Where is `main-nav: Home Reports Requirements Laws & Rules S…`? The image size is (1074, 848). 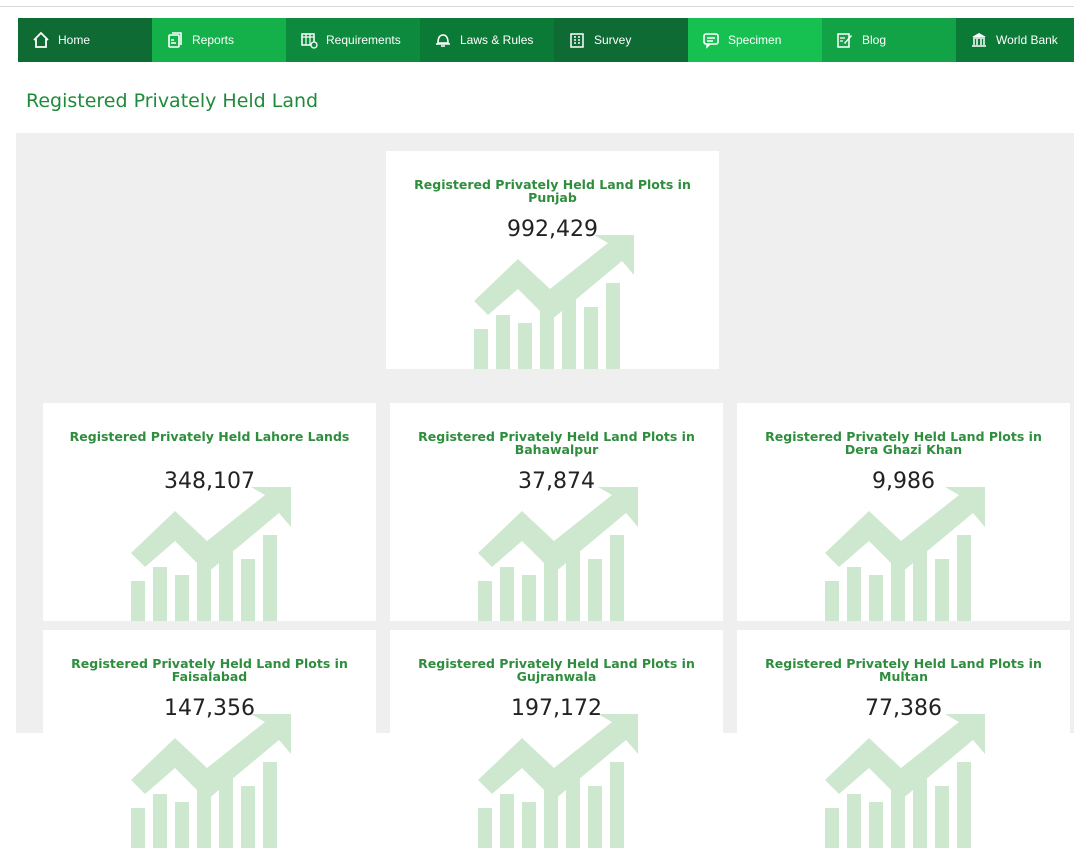
main-nav: Home Reports Requirements Laws & Rules S… is located at coordinates (546, 40).